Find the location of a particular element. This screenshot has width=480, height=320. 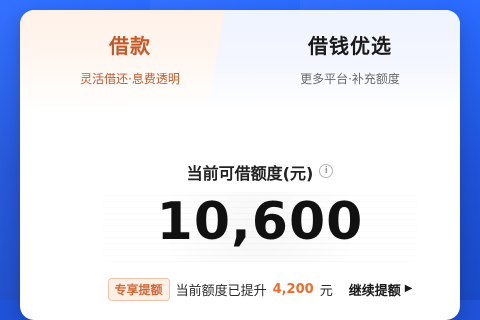

limit-increase-row: 专享提额 当前额度已提升 4,200 元 继续提额 ▶ is located at coordinates (240, 289).